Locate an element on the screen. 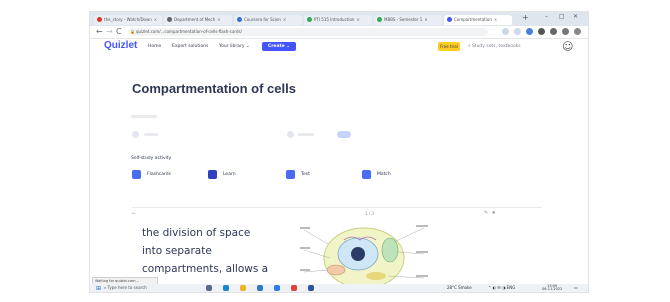 The width and height of the screenshot is (670, 302). puzzle-icon is located at coordinates (541, 31).